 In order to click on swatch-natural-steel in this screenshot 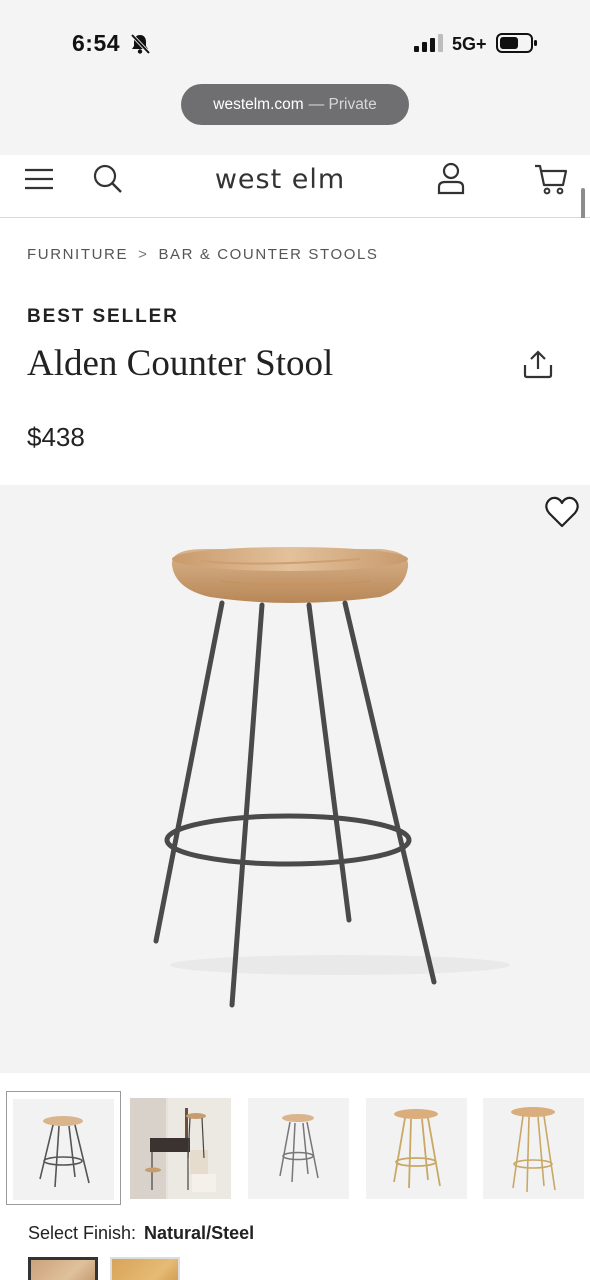, I will do `click(63, 1268)`.